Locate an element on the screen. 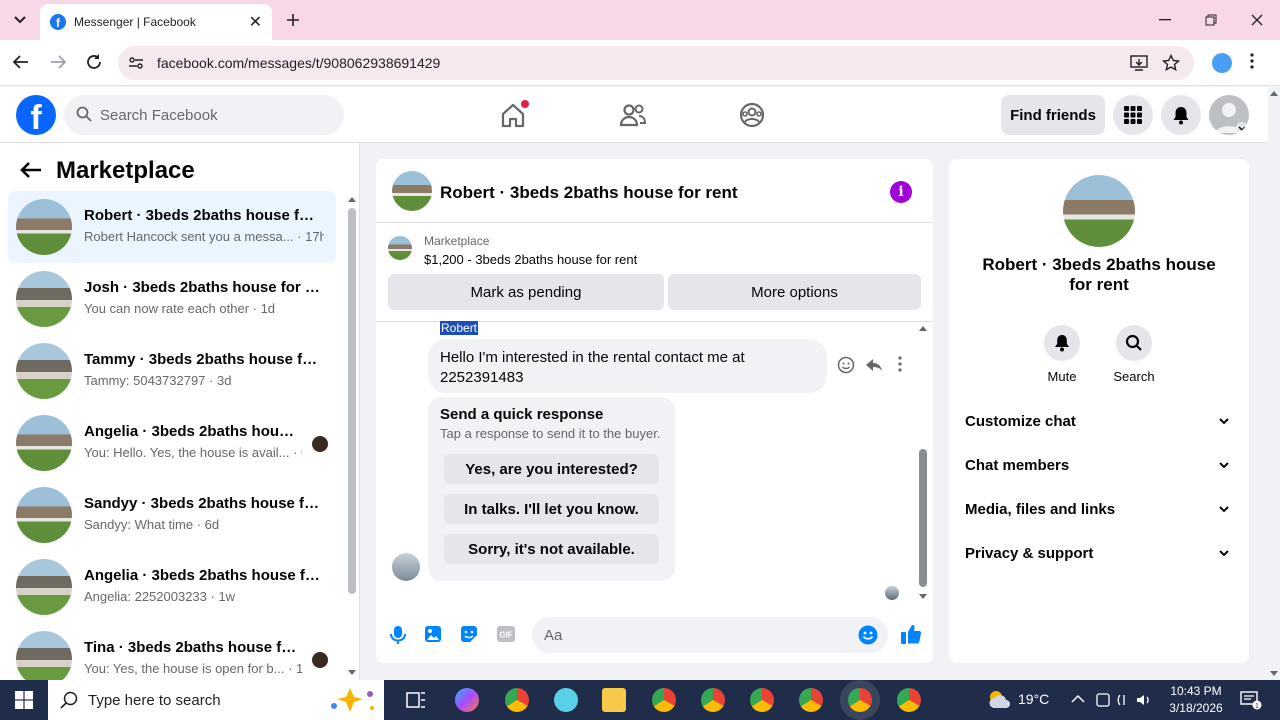  svg-text: 1 is located at coordinates (1257, 706).